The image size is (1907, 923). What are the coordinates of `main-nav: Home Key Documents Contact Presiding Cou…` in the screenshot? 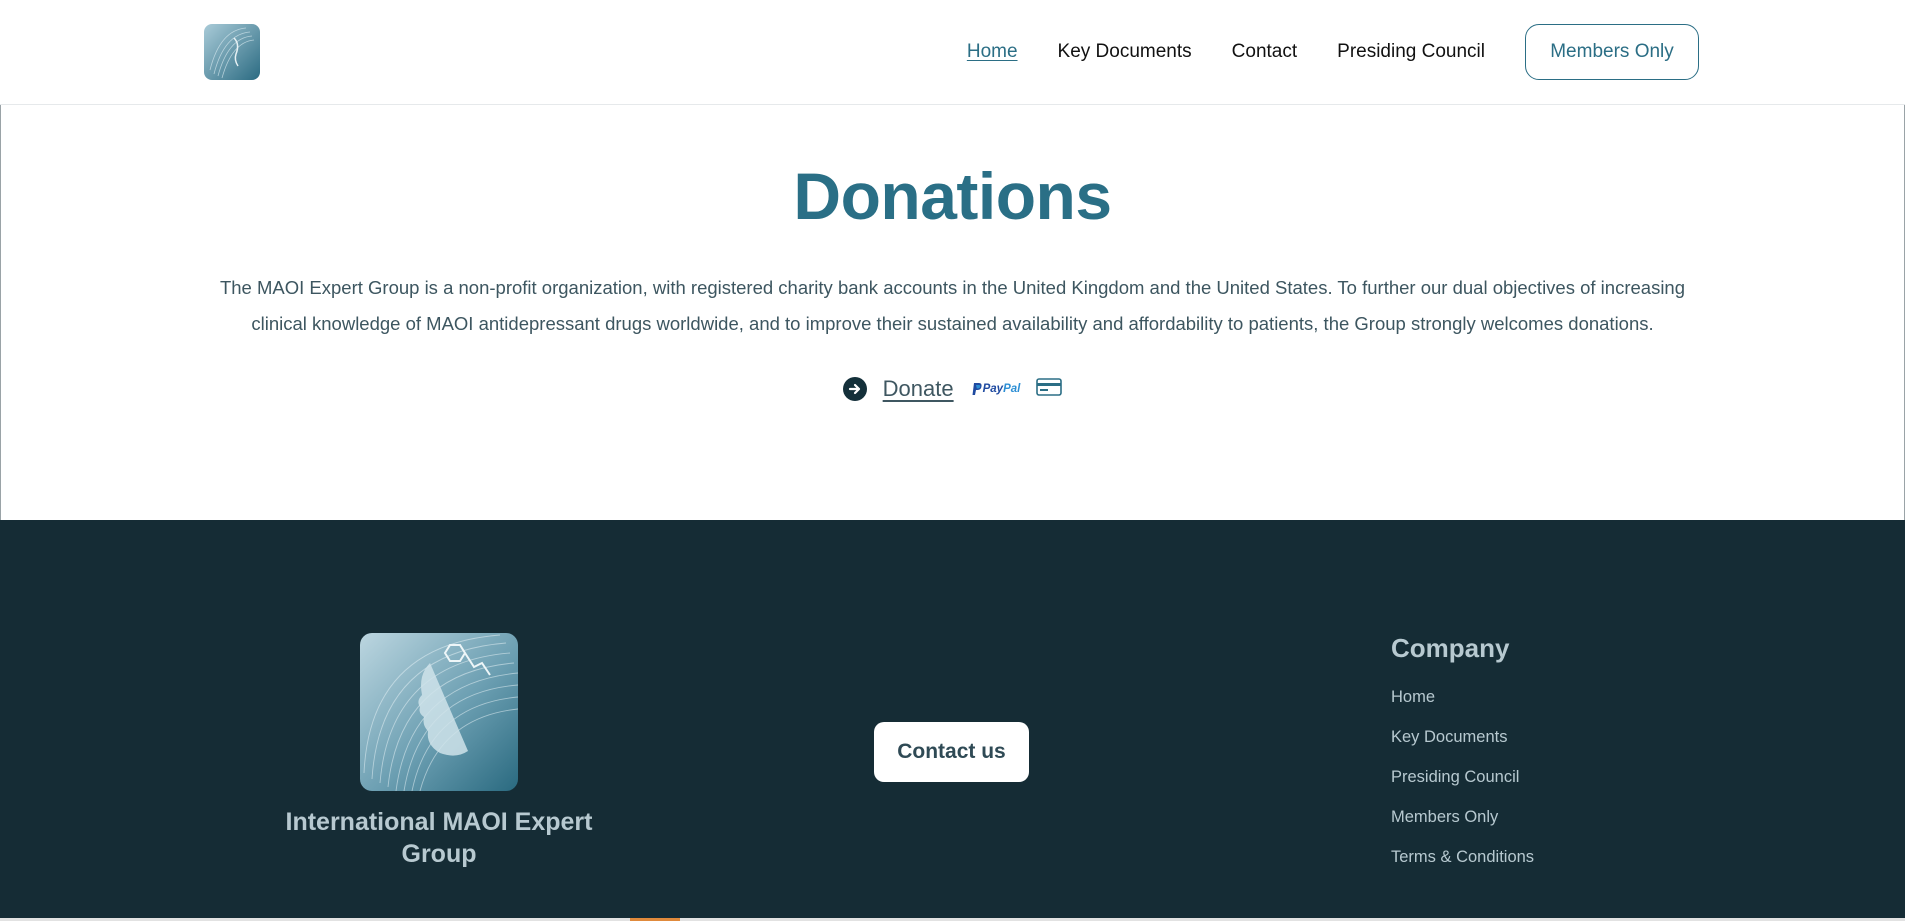 It's located at (1313, 52).